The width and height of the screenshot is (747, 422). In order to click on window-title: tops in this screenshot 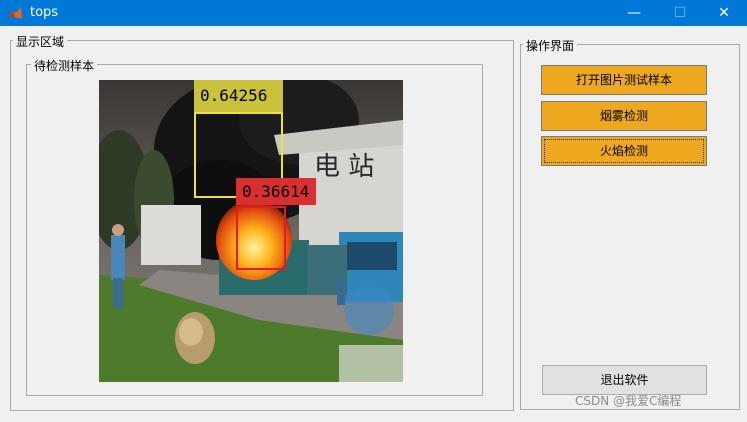, I will do `click(44, 12)`.